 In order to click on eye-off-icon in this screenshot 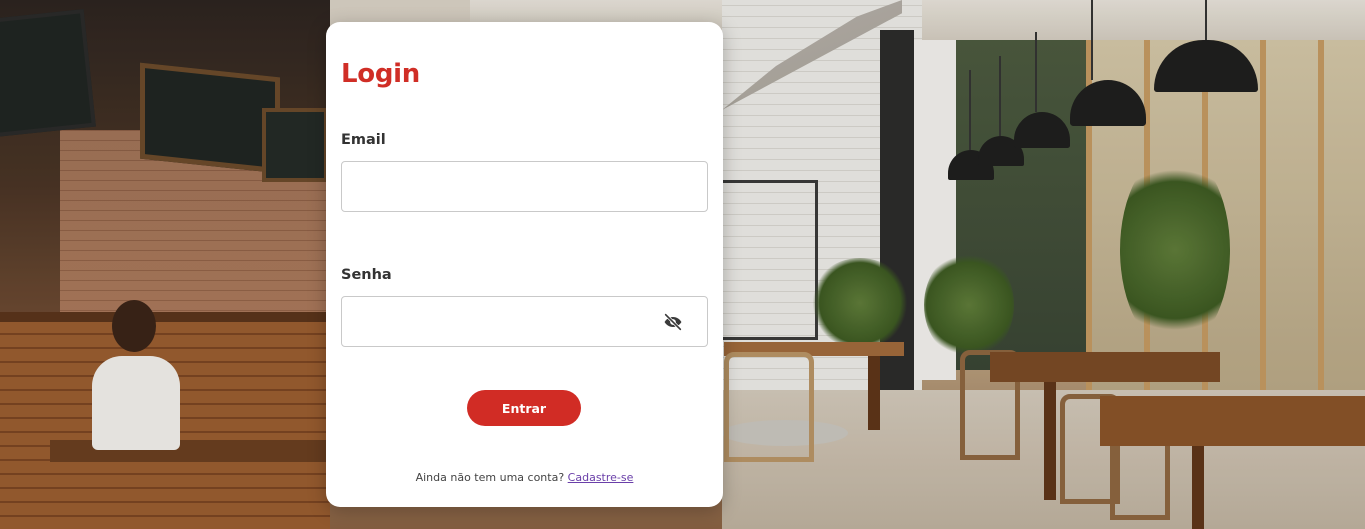, I will do `click(673, 322)`.